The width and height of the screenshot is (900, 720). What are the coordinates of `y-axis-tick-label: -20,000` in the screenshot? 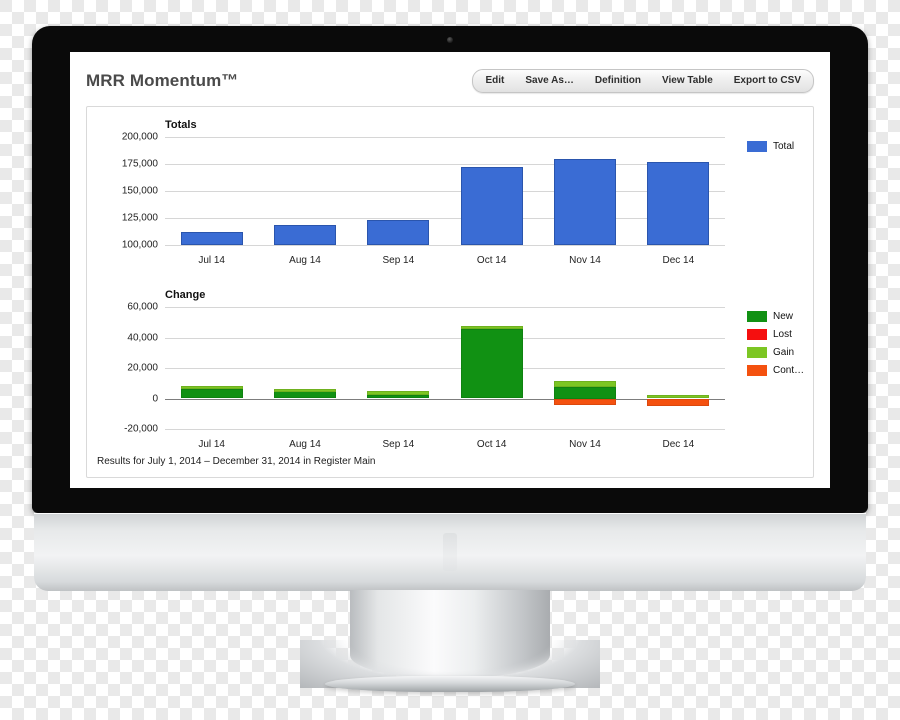 It's located at (141, 429).